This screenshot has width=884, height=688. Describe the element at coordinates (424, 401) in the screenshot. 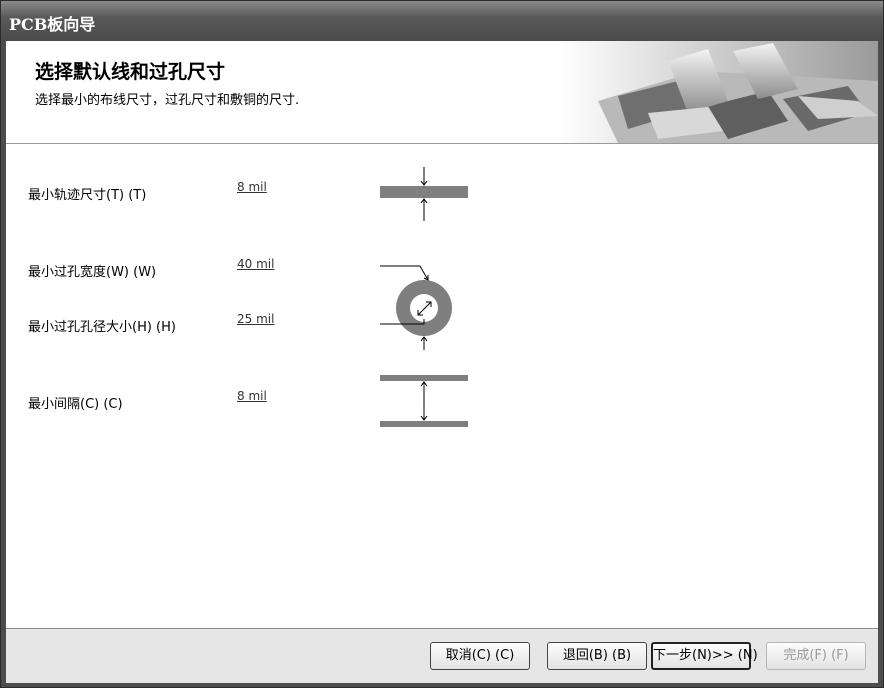

I see `clearance-diagram` at that location.